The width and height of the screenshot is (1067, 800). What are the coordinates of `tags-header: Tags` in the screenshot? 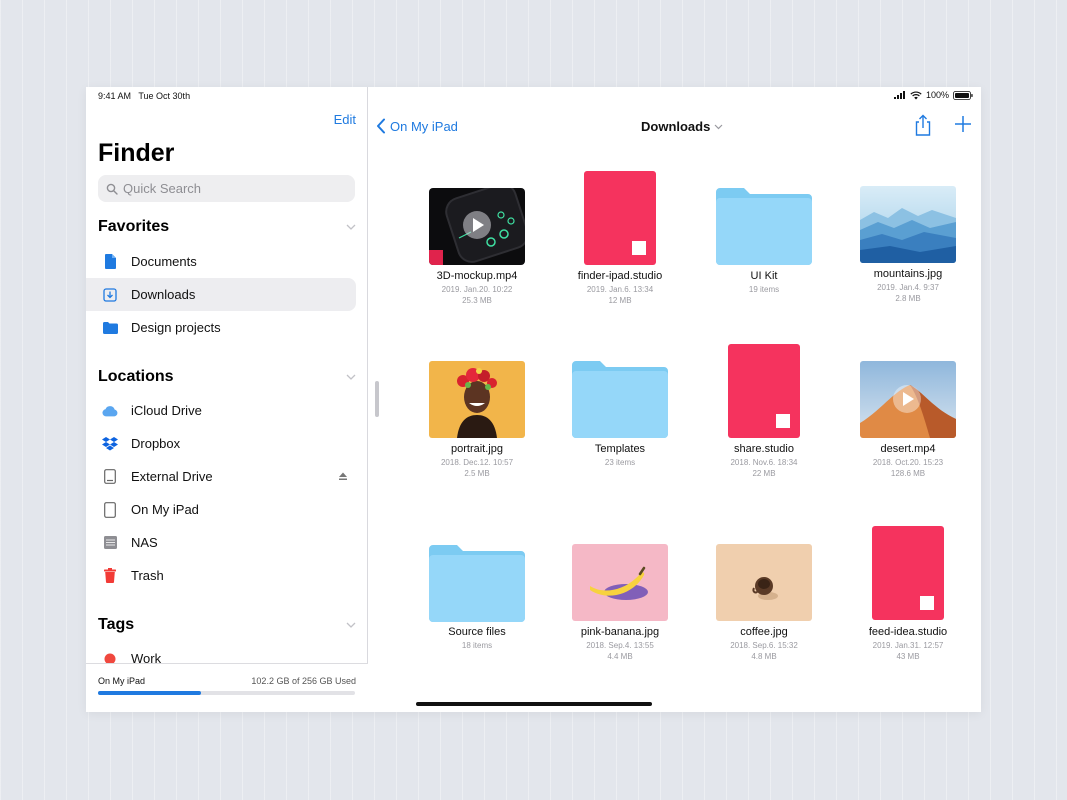 It's located at (227, 625).